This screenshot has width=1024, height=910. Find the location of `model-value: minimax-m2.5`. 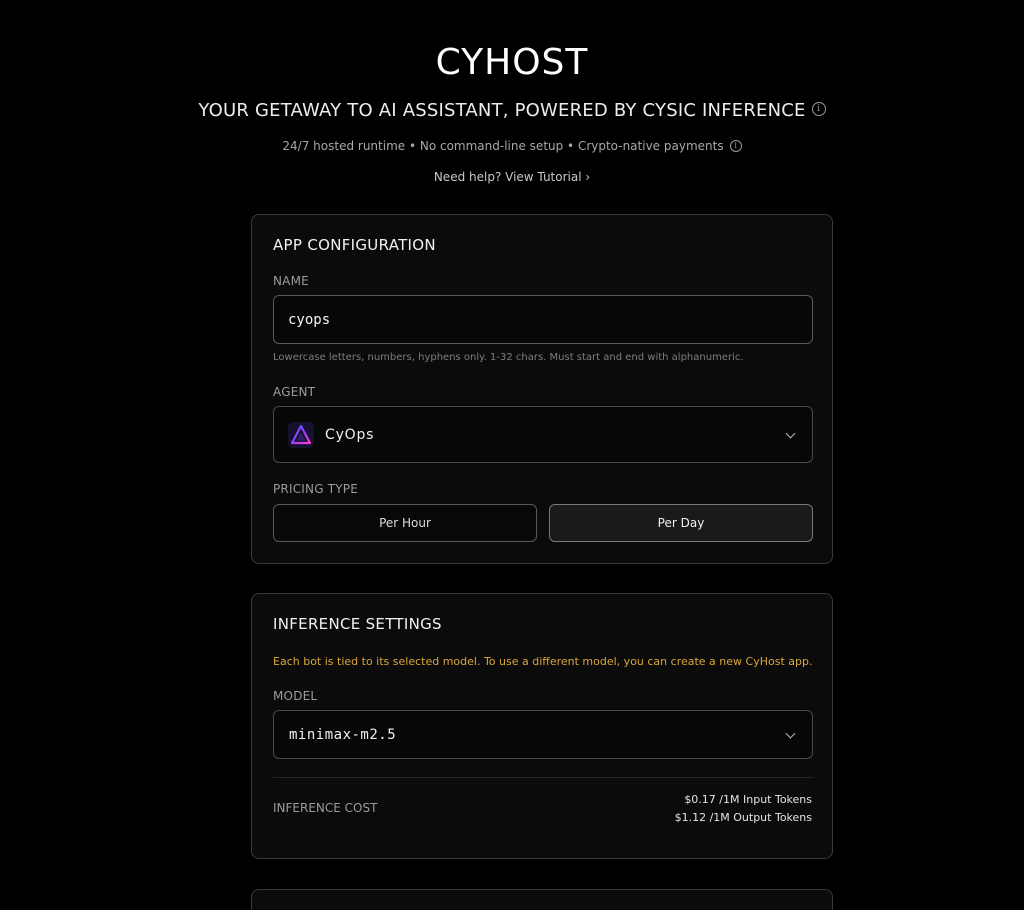

model-value: minimax-m2.5 is located at coordinates (343, 734).